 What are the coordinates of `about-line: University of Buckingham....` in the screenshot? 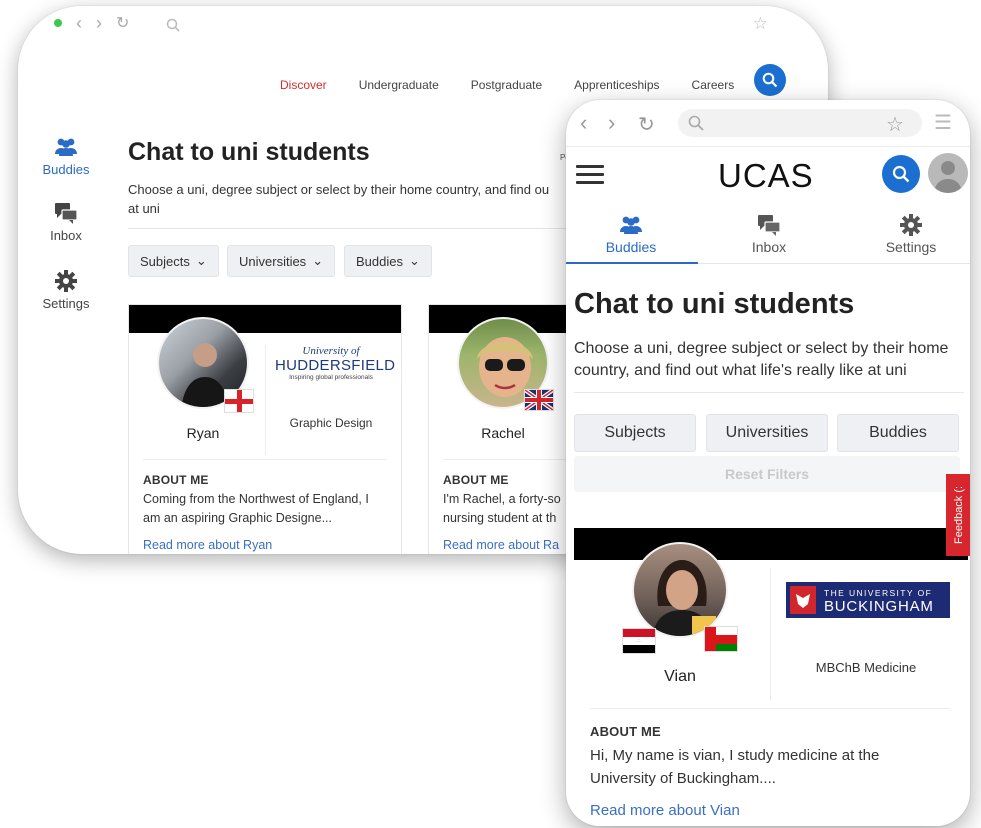 It's located at (683, 778).